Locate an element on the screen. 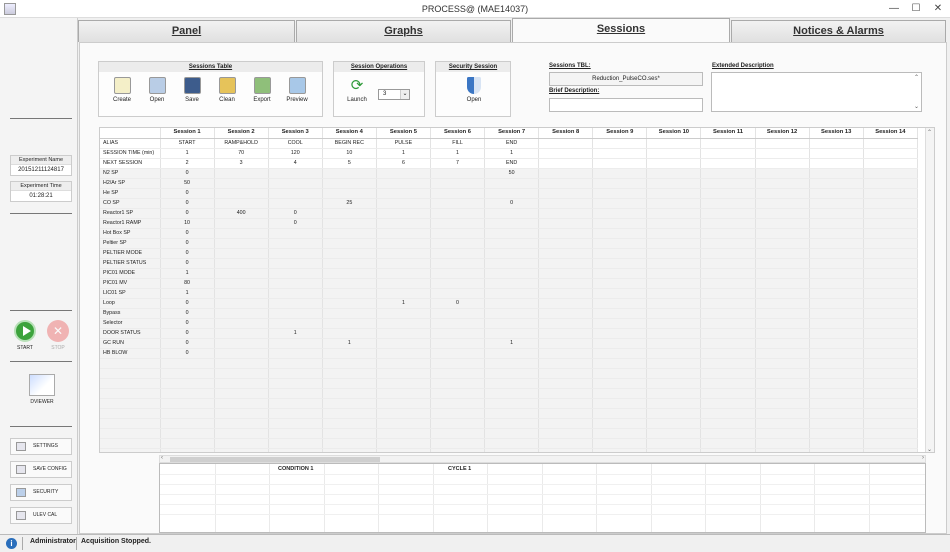  table-cell: 25 is located at coordinates (349, 203).